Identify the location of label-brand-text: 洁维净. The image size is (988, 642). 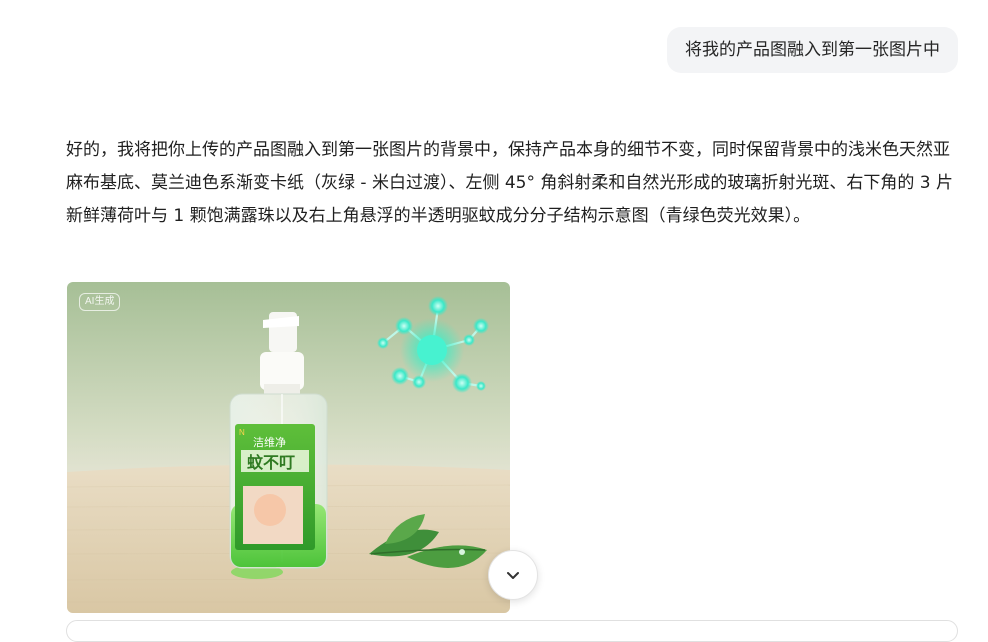
(269, 442).